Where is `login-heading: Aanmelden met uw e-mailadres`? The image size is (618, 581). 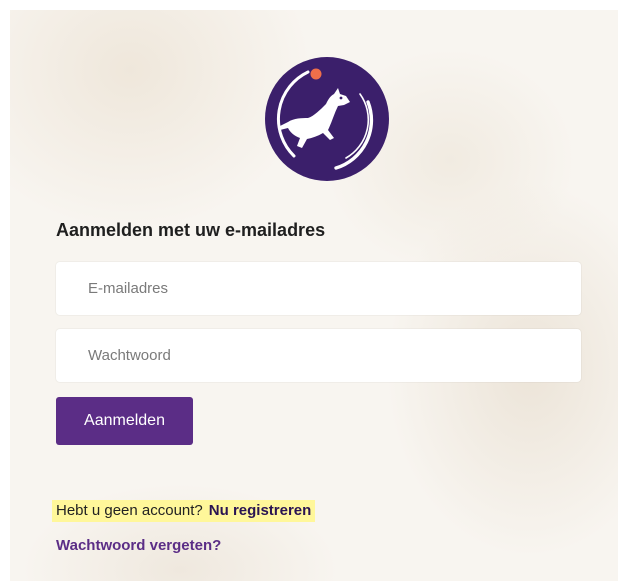 login-heading: Aanmelden met uw e-mailadres is located at coordinates (191, 230).